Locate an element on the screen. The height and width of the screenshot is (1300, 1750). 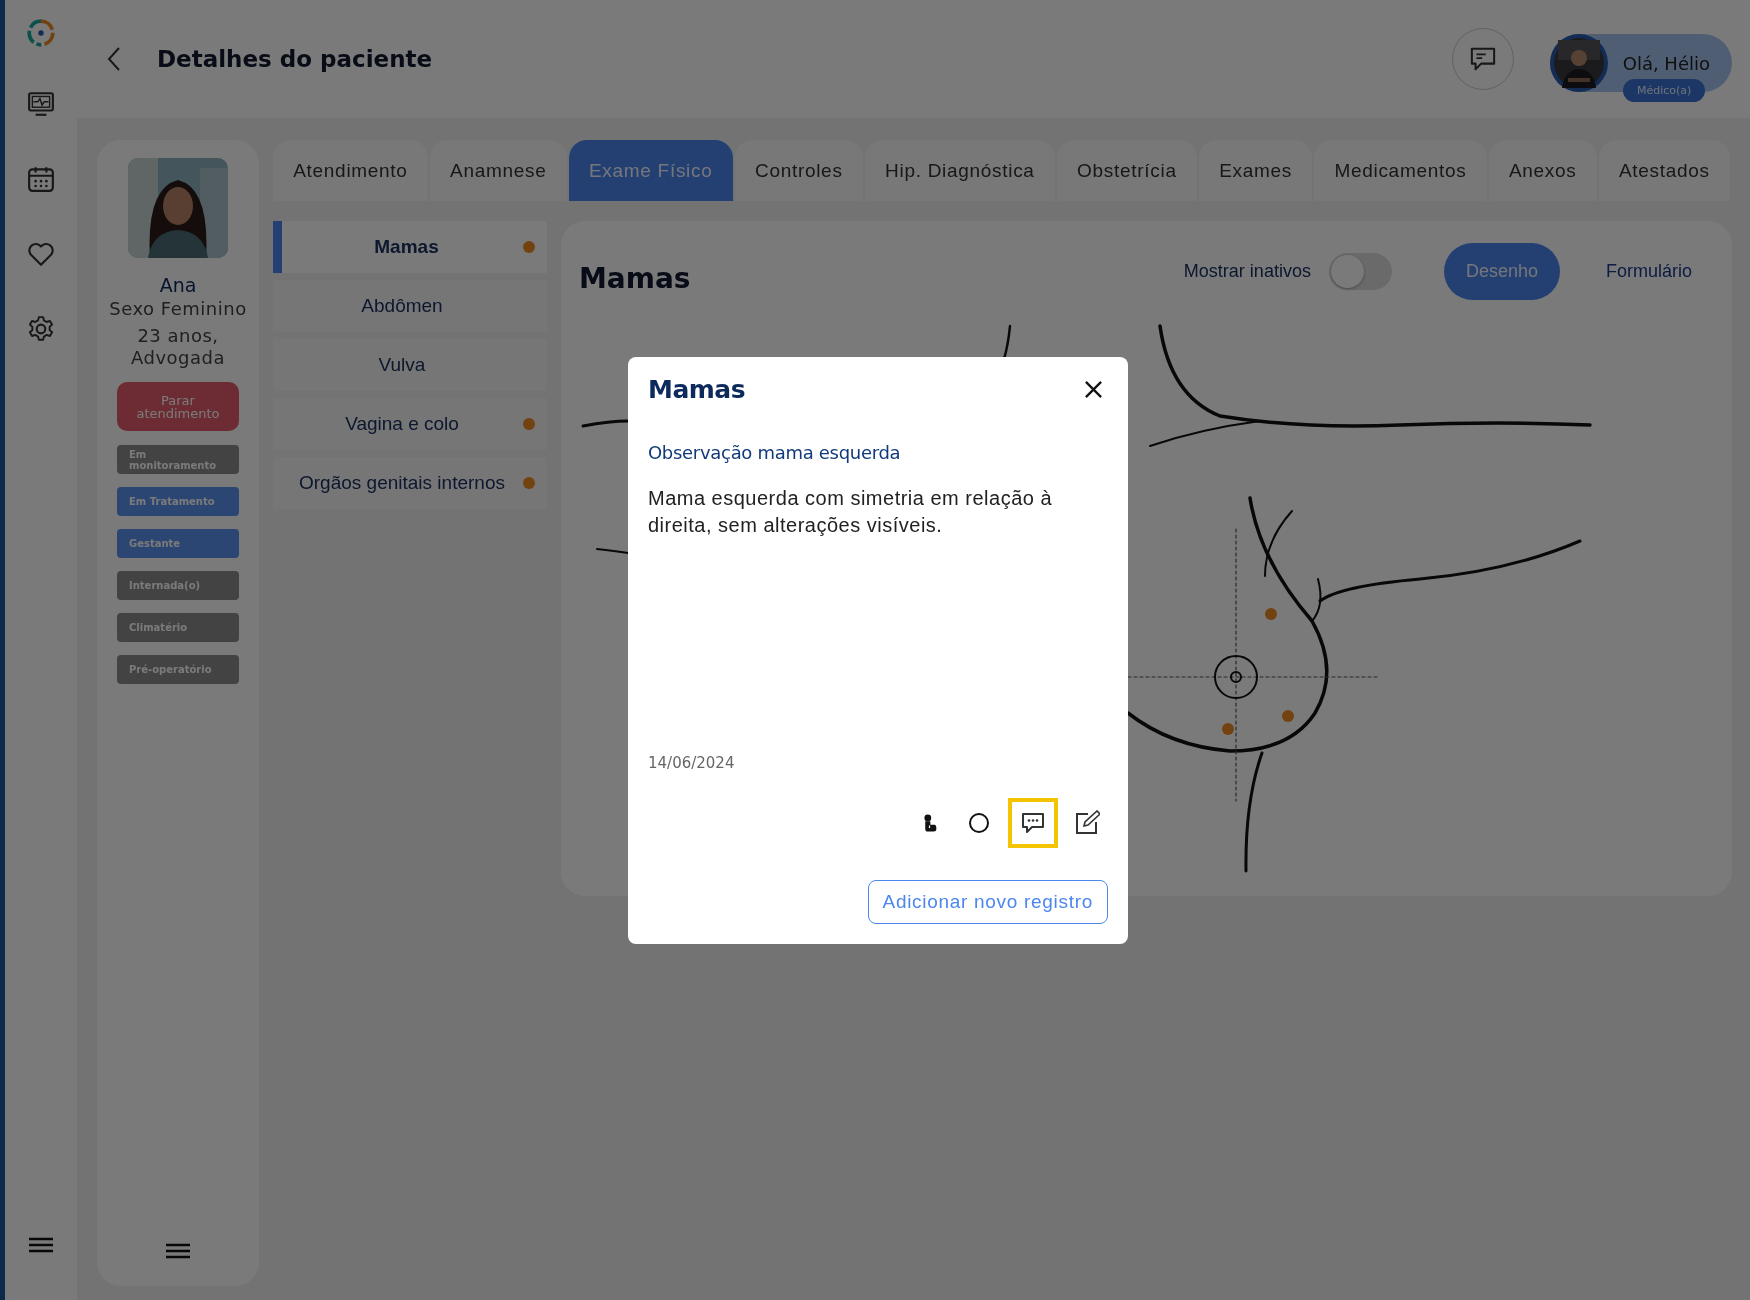
patient-age-occupation: 23 anos, Advogada is located at coordinates (178, 347).